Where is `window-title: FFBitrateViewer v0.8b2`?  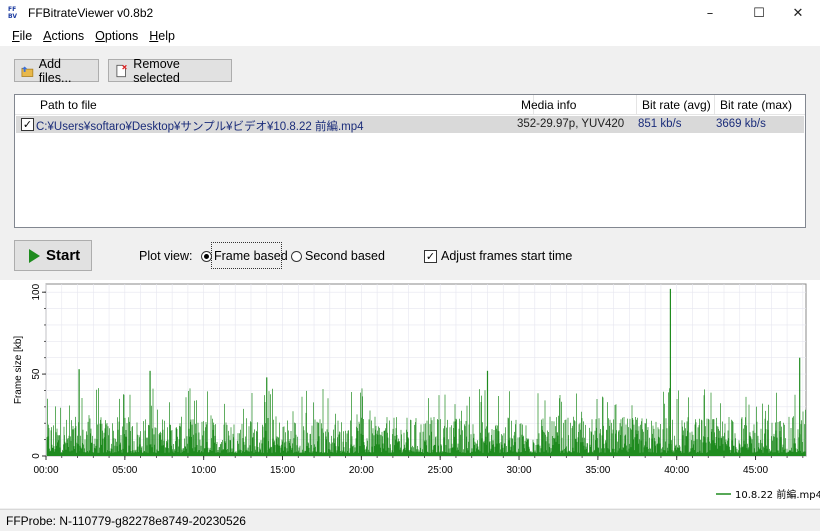
window-title: FFBitrateViewer v0.8b2 is located at coordinates (91, 13).